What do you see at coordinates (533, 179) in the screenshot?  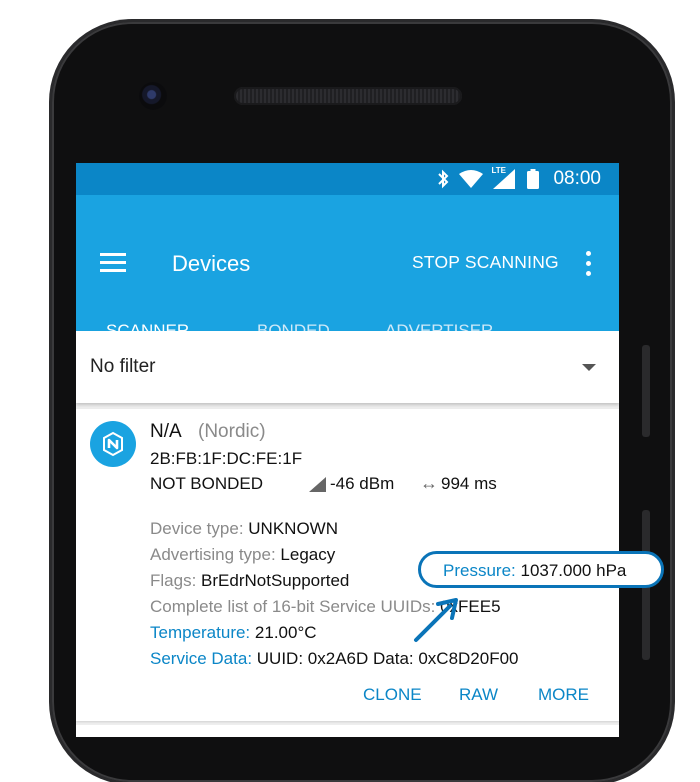 I see `battery-icon` at bounding box center [533, 179].